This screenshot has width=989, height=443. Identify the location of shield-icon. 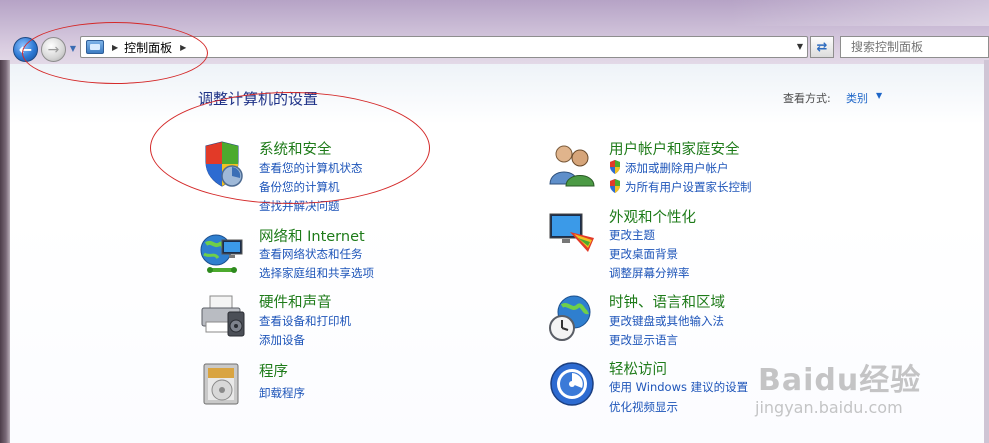
(222, 164).